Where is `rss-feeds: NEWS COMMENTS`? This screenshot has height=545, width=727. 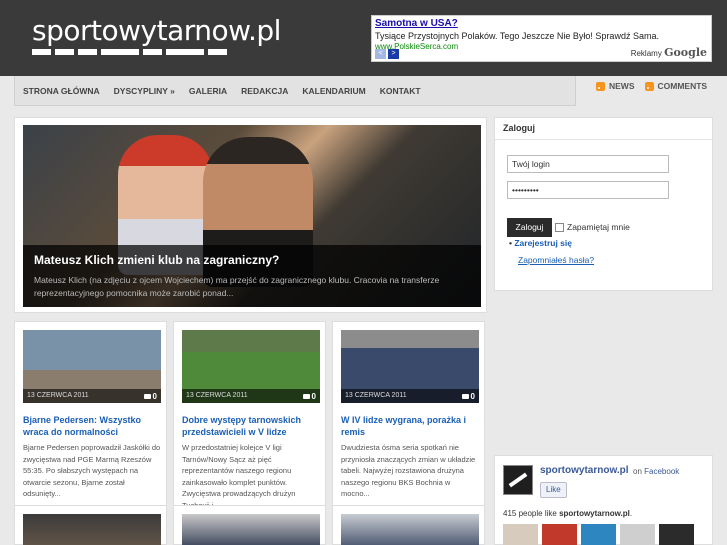
rss-feeds: NEWS COMMENTS is located at coordinates (651, 86).